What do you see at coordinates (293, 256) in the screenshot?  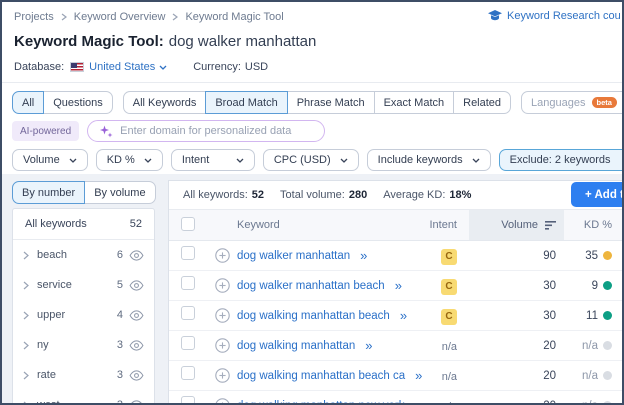 I see `keyword-link: dog walker manhattan` at bounding box center [293, 256].